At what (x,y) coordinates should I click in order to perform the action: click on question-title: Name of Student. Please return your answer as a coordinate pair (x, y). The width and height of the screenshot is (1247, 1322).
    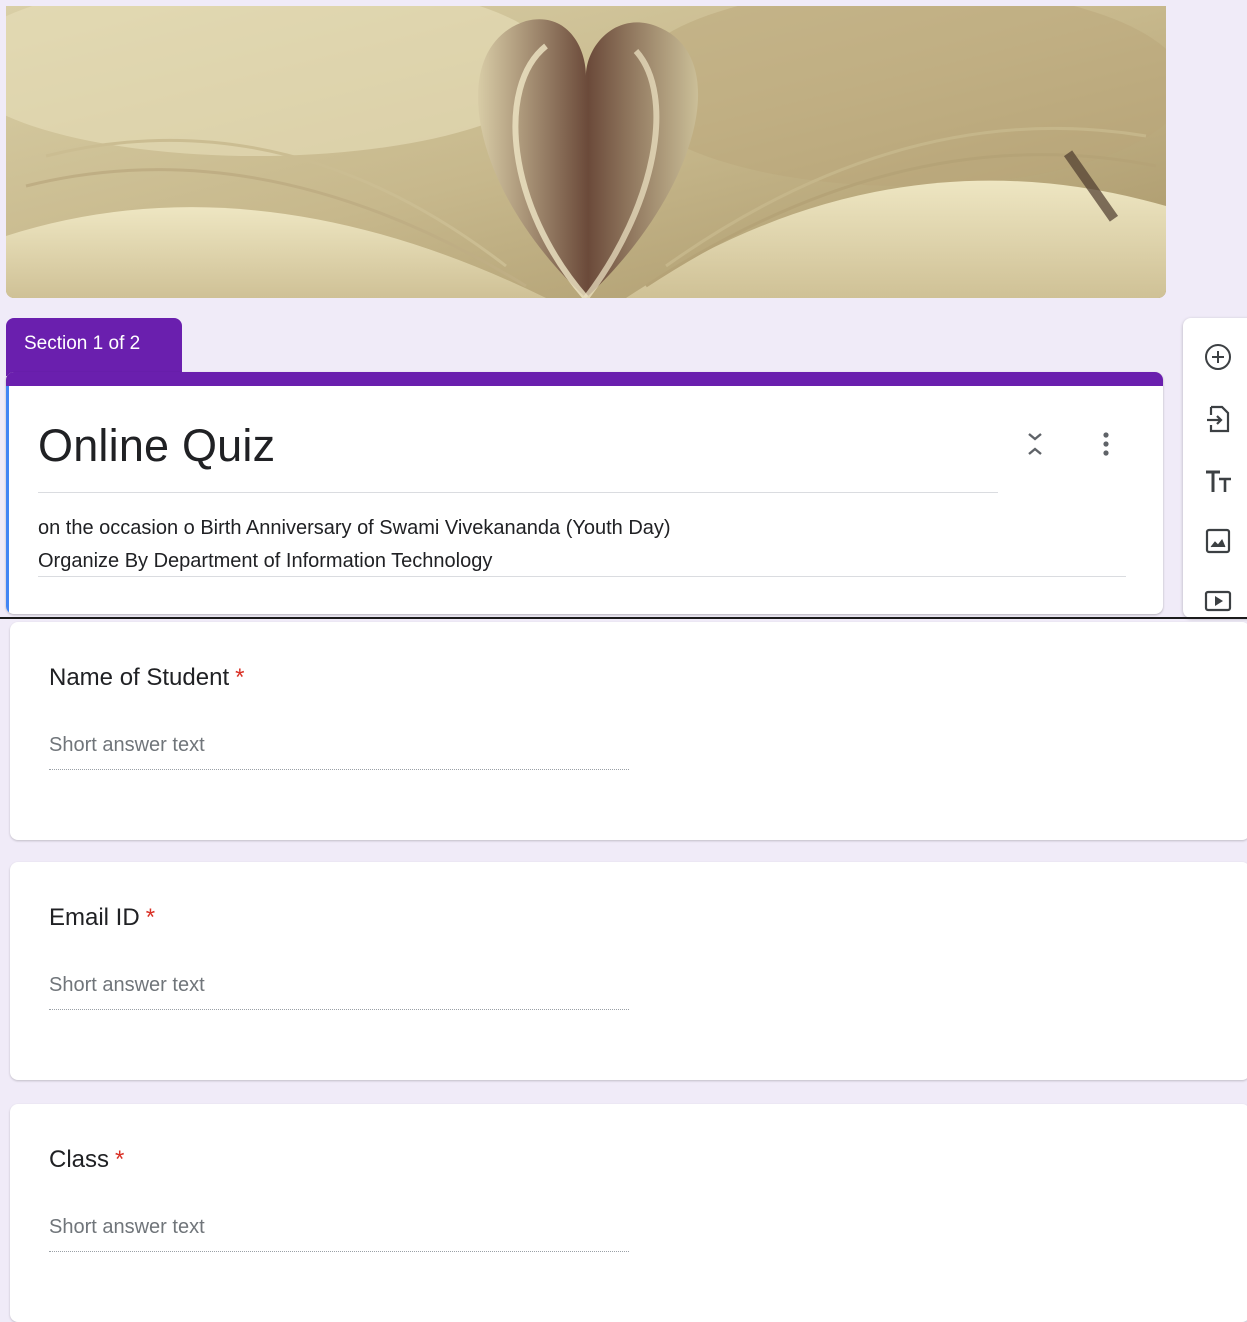
    Looking at the image, I should click on (139, 677).